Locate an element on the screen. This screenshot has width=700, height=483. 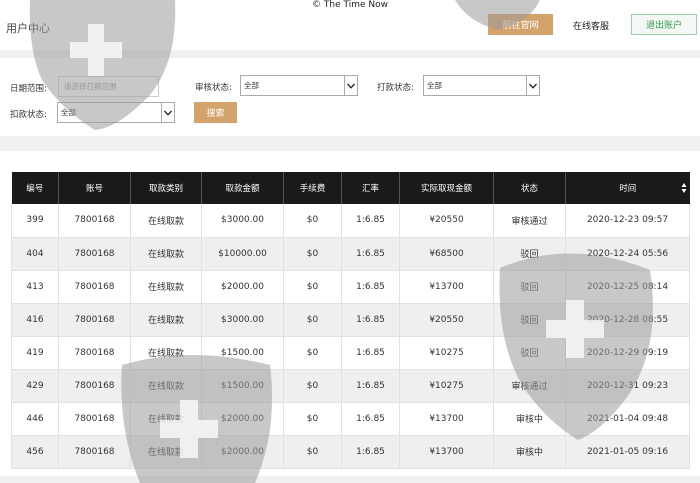
payout-status-value: 全部 is located at coordinates (434, 85).